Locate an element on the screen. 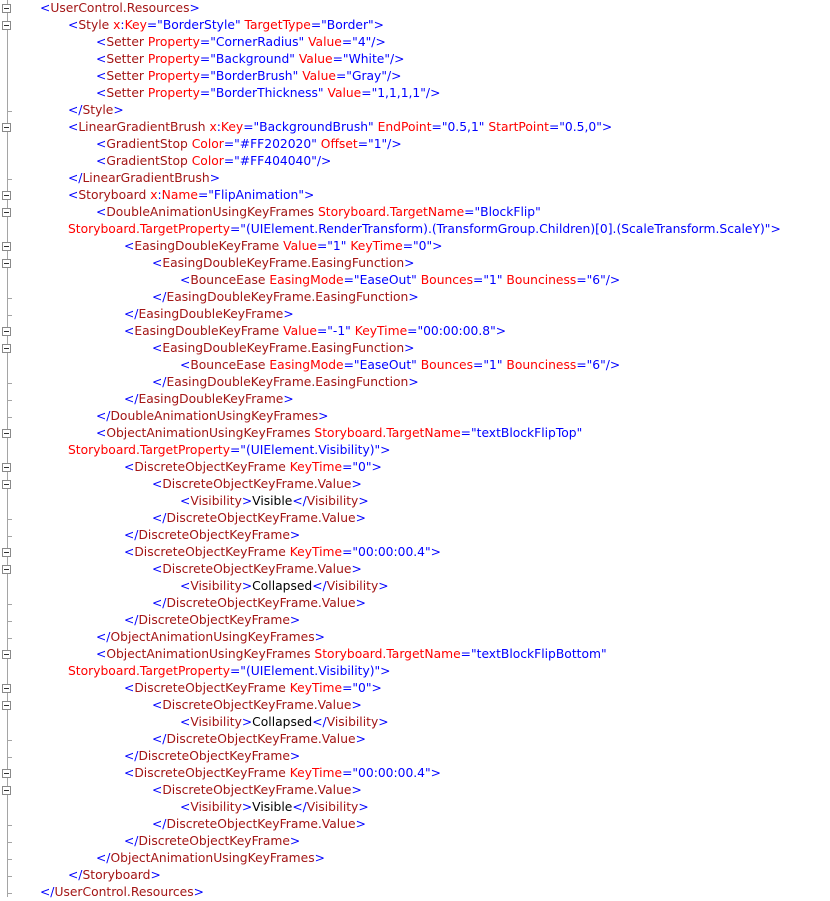 The height and width of the screenshot is (901, 830). code-token: EndPoint is located at coordinates (404, 127).